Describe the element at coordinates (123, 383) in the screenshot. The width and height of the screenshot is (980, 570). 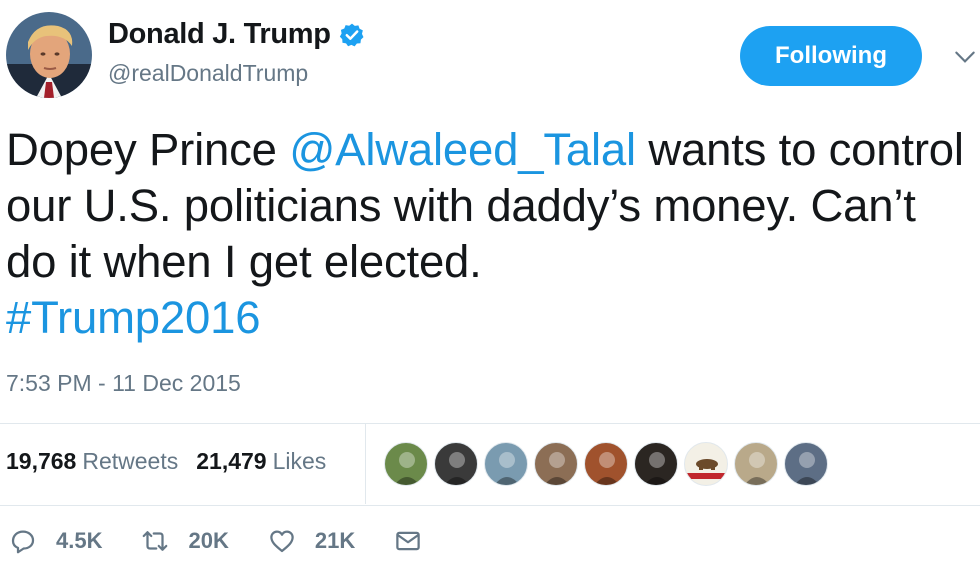
I see `tweet-timestamp: 7:53 PM - 11 Dec 2015` at that location.